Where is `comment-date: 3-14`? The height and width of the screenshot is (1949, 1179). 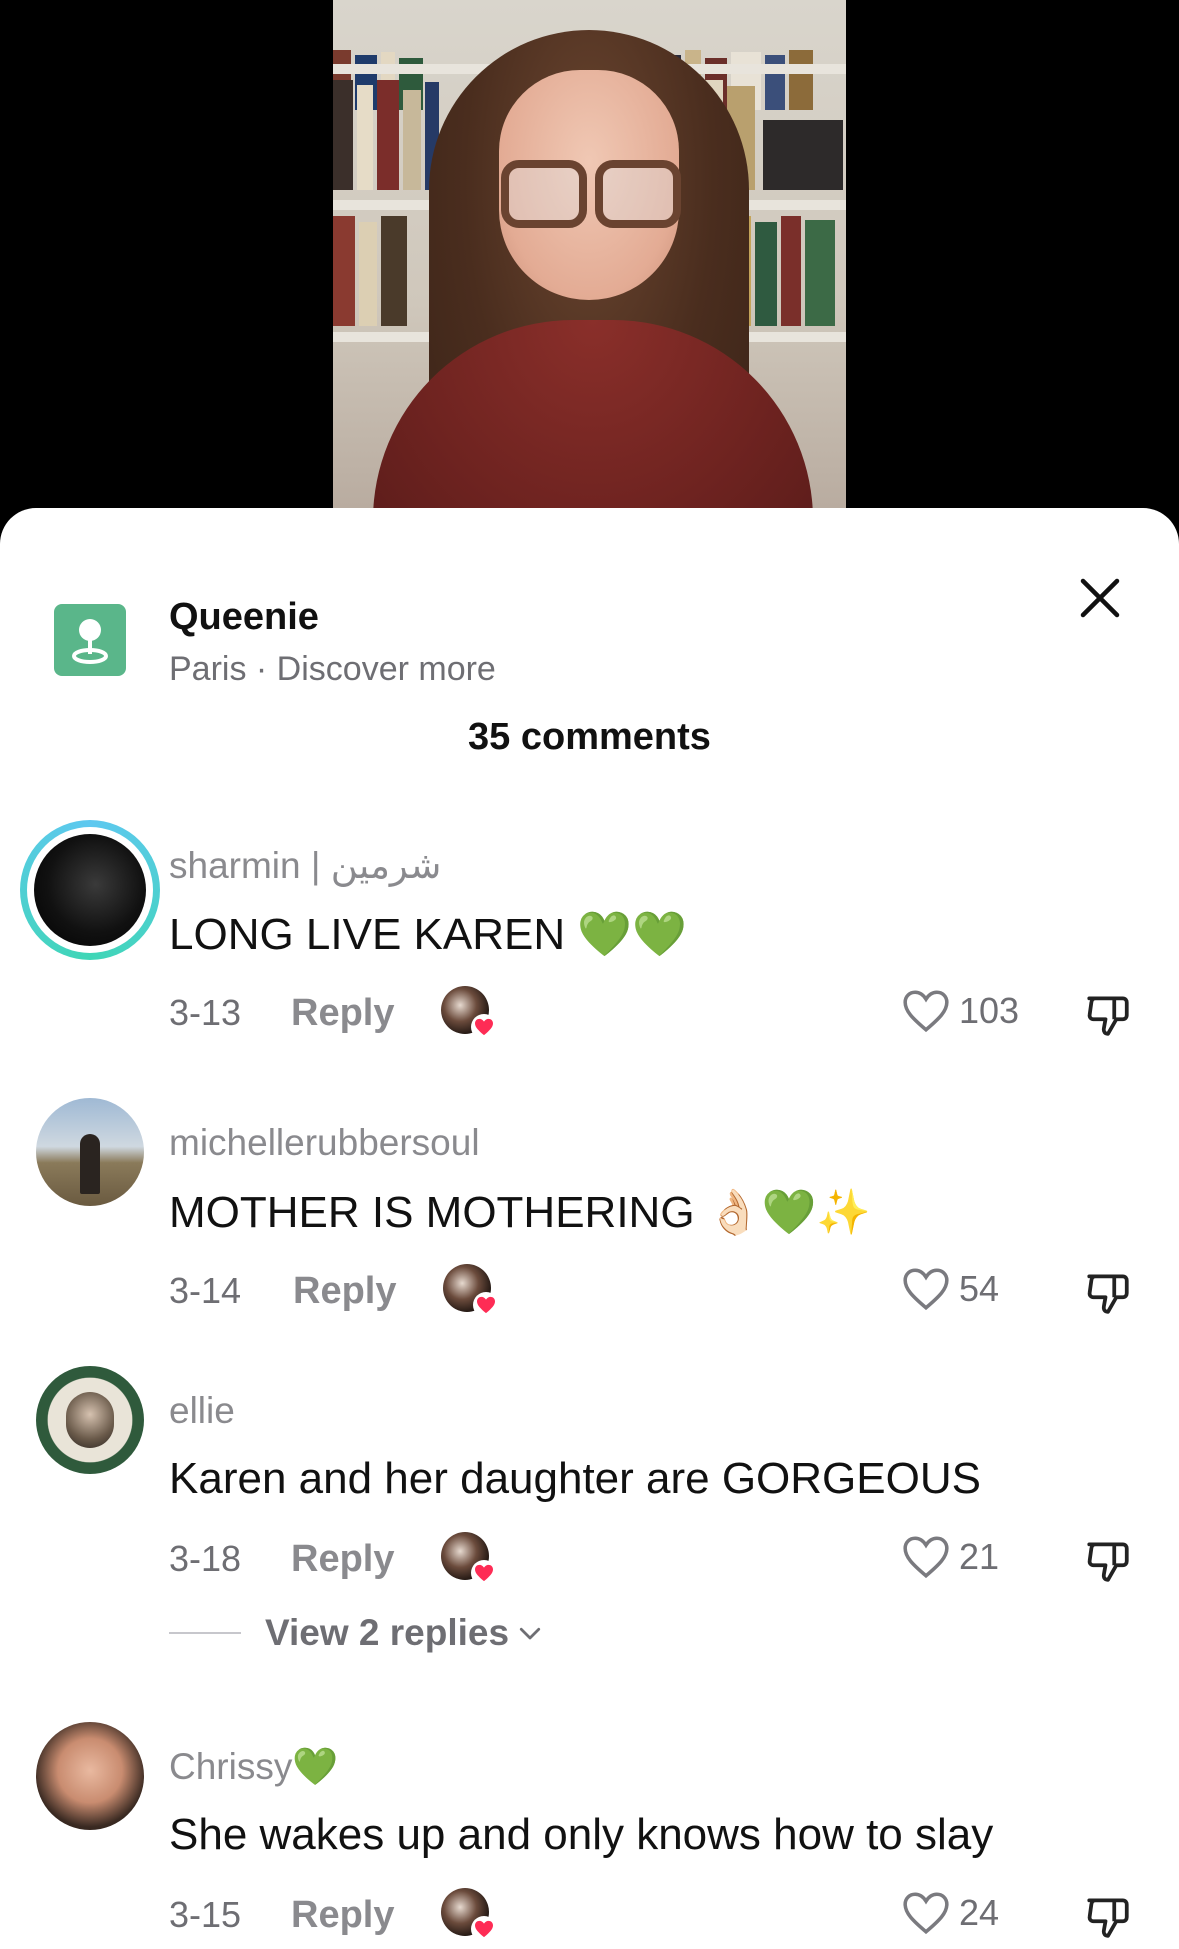
comment-date: 3-14 is located at coordinates (205, 1290).